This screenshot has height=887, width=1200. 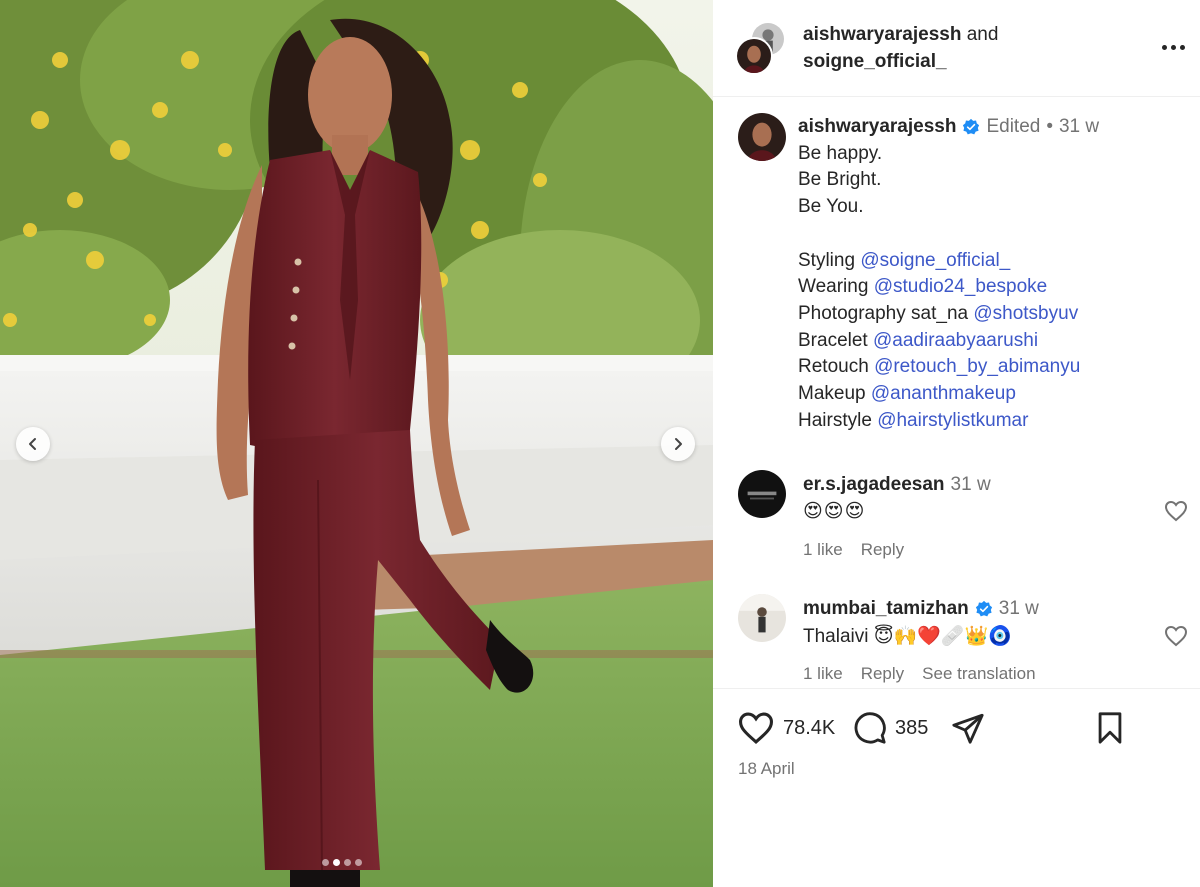 I want to click on comment-text: Thalaivi 😇🙌❤️🩹👑🧿, so click(x=907, y=636).